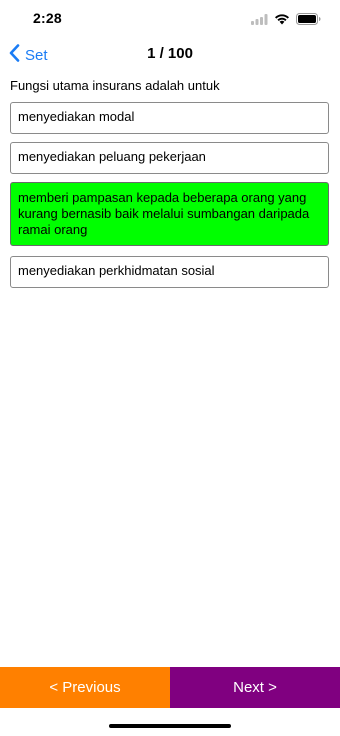  Describe the element at coordinates (47, 18) in the screenshot. I see `status-time: 2:28` at that location.